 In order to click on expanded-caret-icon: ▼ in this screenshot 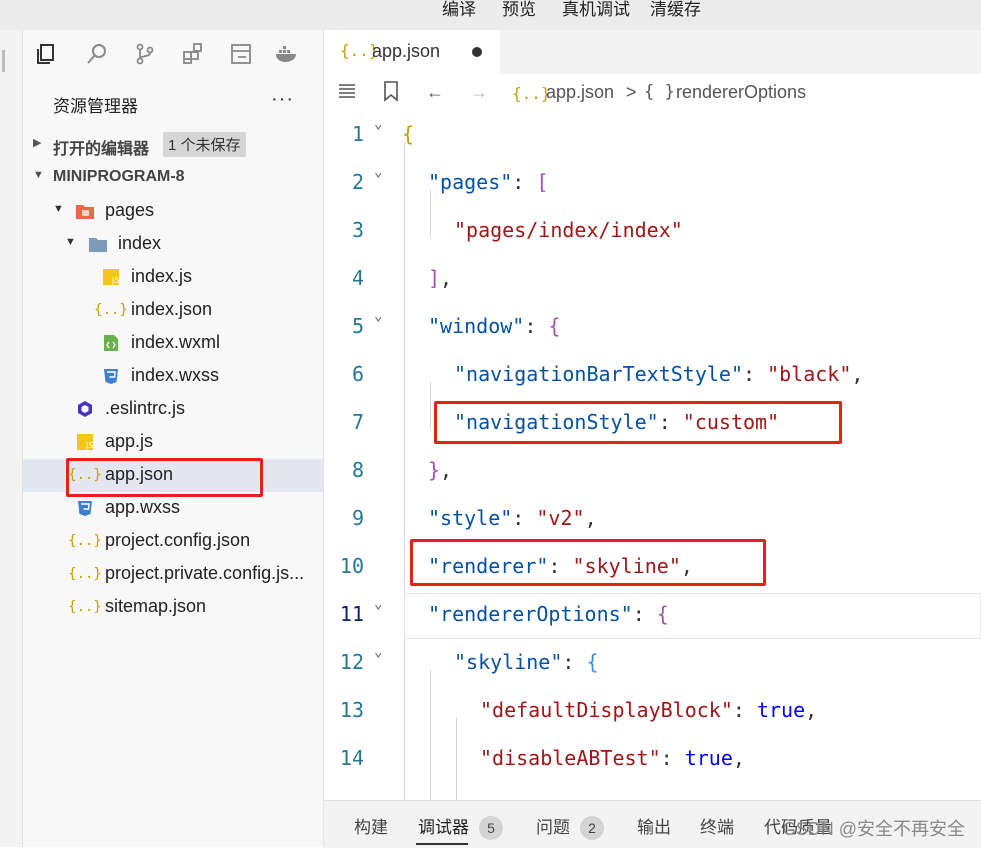, I will do `click(38, 175)`.